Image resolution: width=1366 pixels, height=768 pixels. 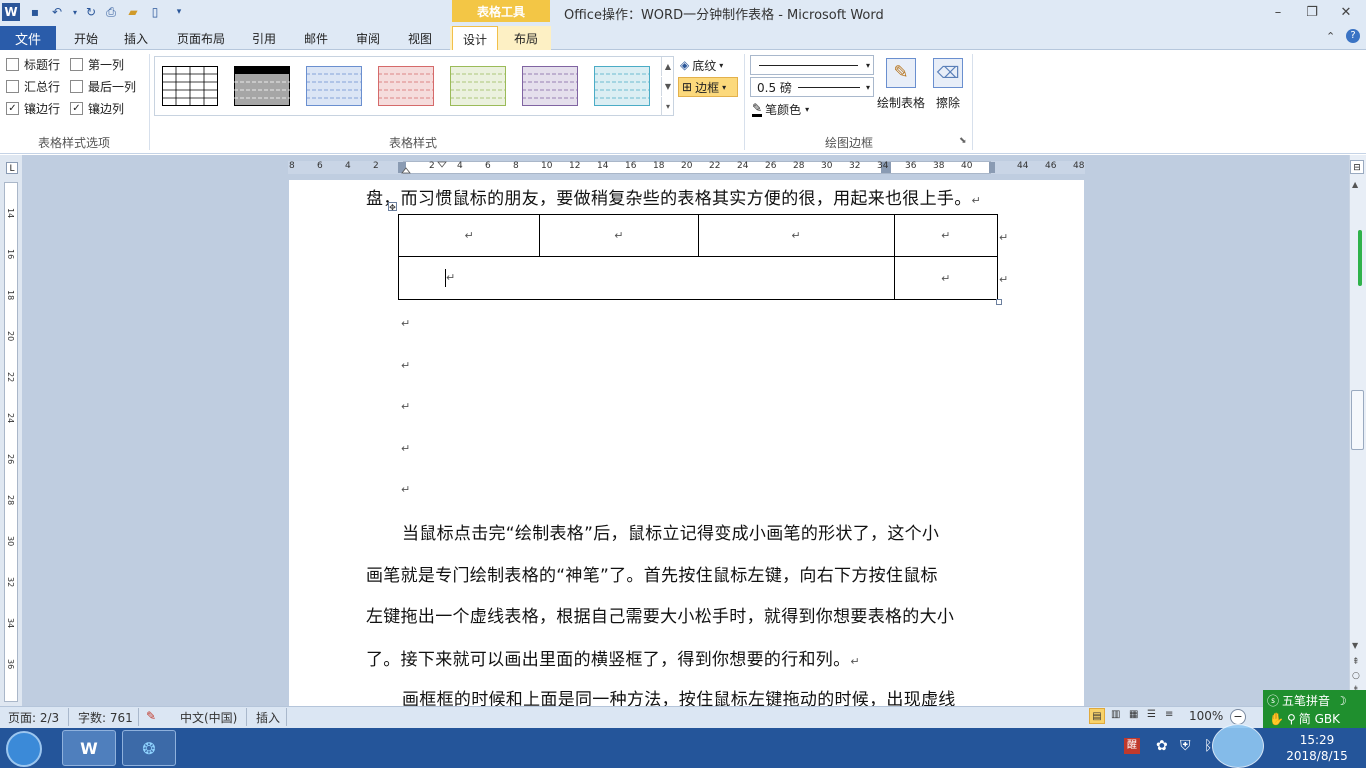 I want to click on table-style-blue, so click(x=334, y=86).